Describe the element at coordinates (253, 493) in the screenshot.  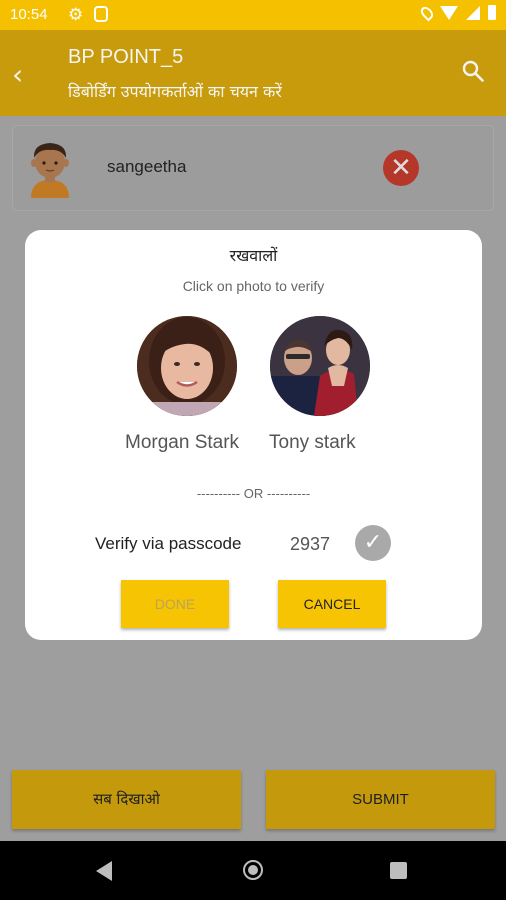
I see `or-divider: ---------- OR ----------` at that location.